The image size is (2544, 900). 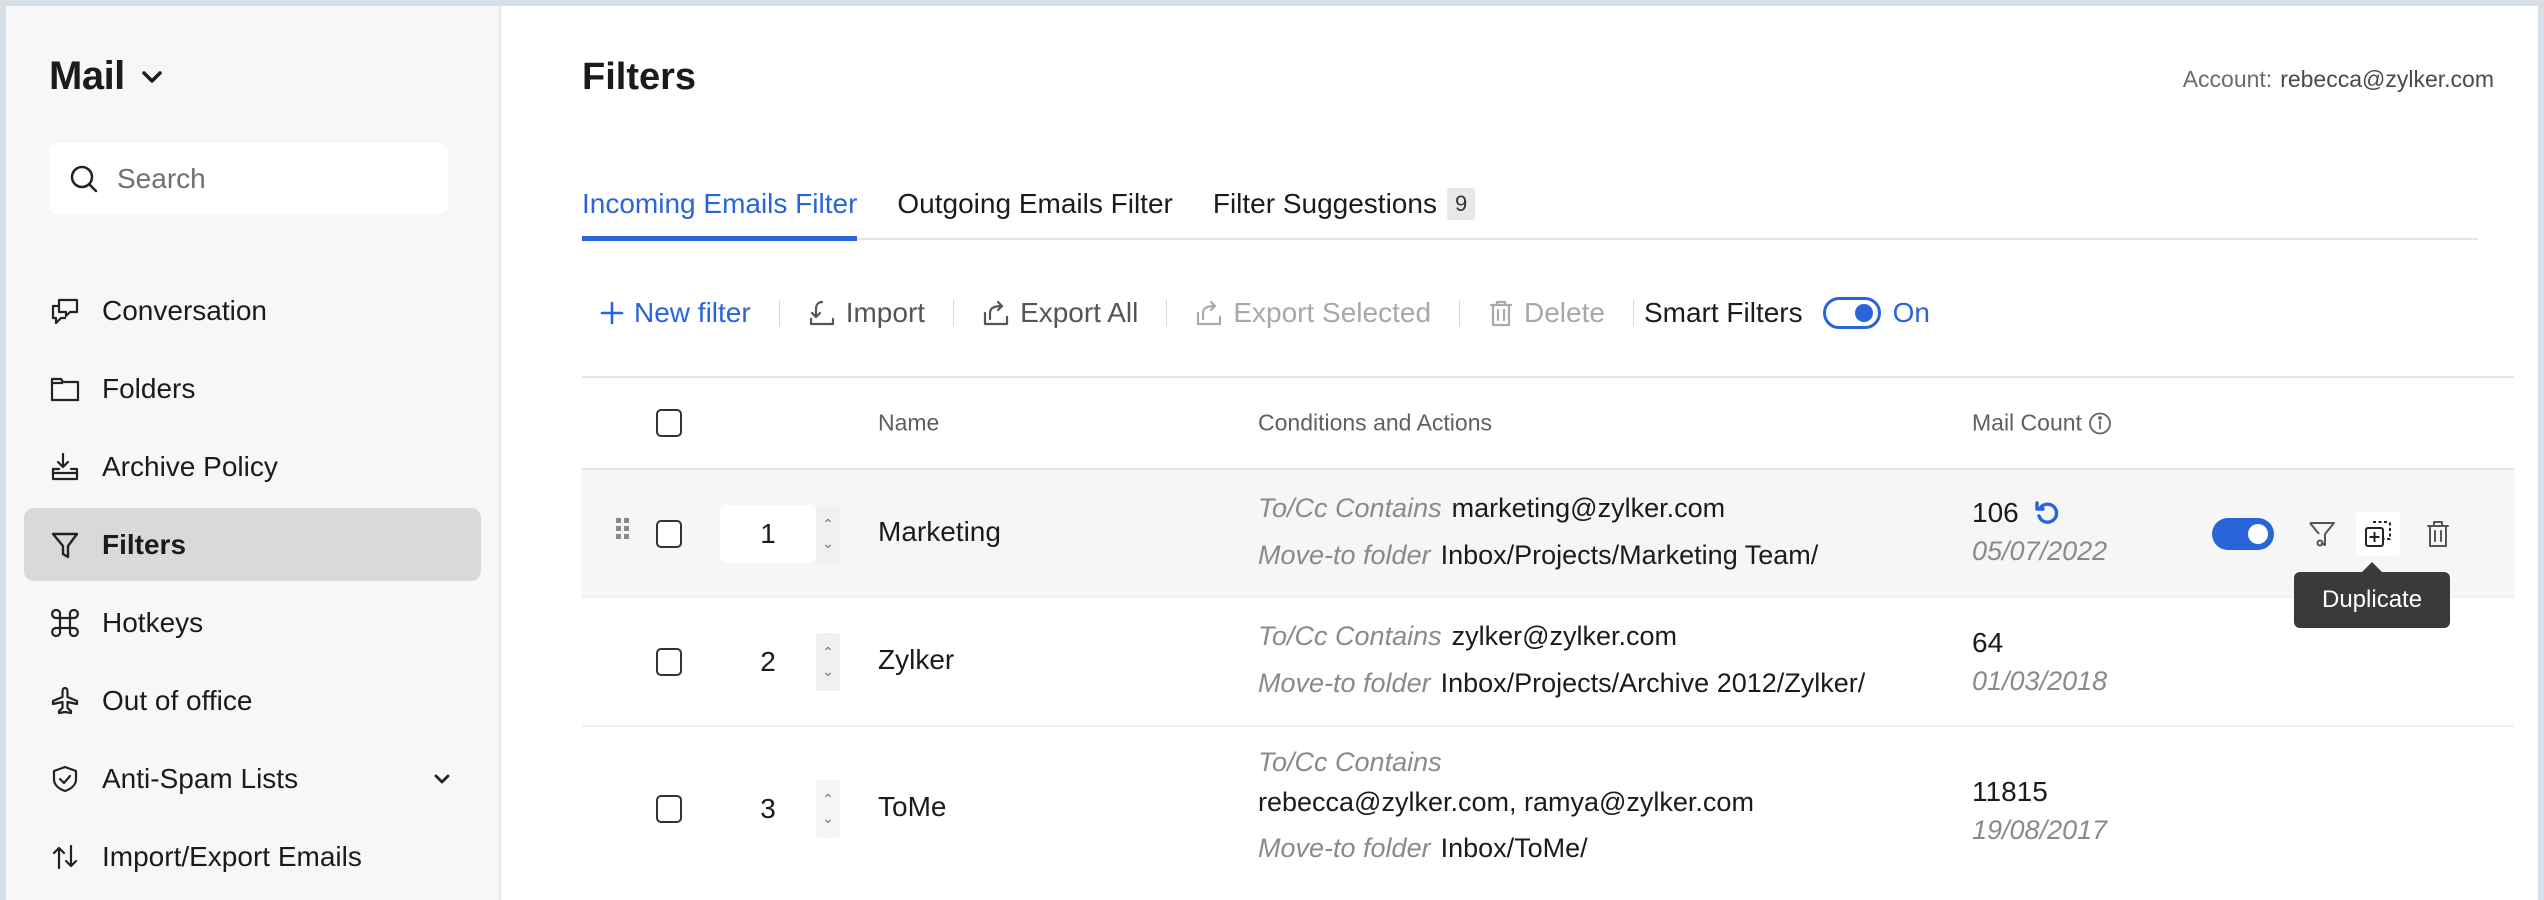 I want to click on condition-value: rebecca@zylker.com, ramya@zylker.com, so click(x=1506, y=802).